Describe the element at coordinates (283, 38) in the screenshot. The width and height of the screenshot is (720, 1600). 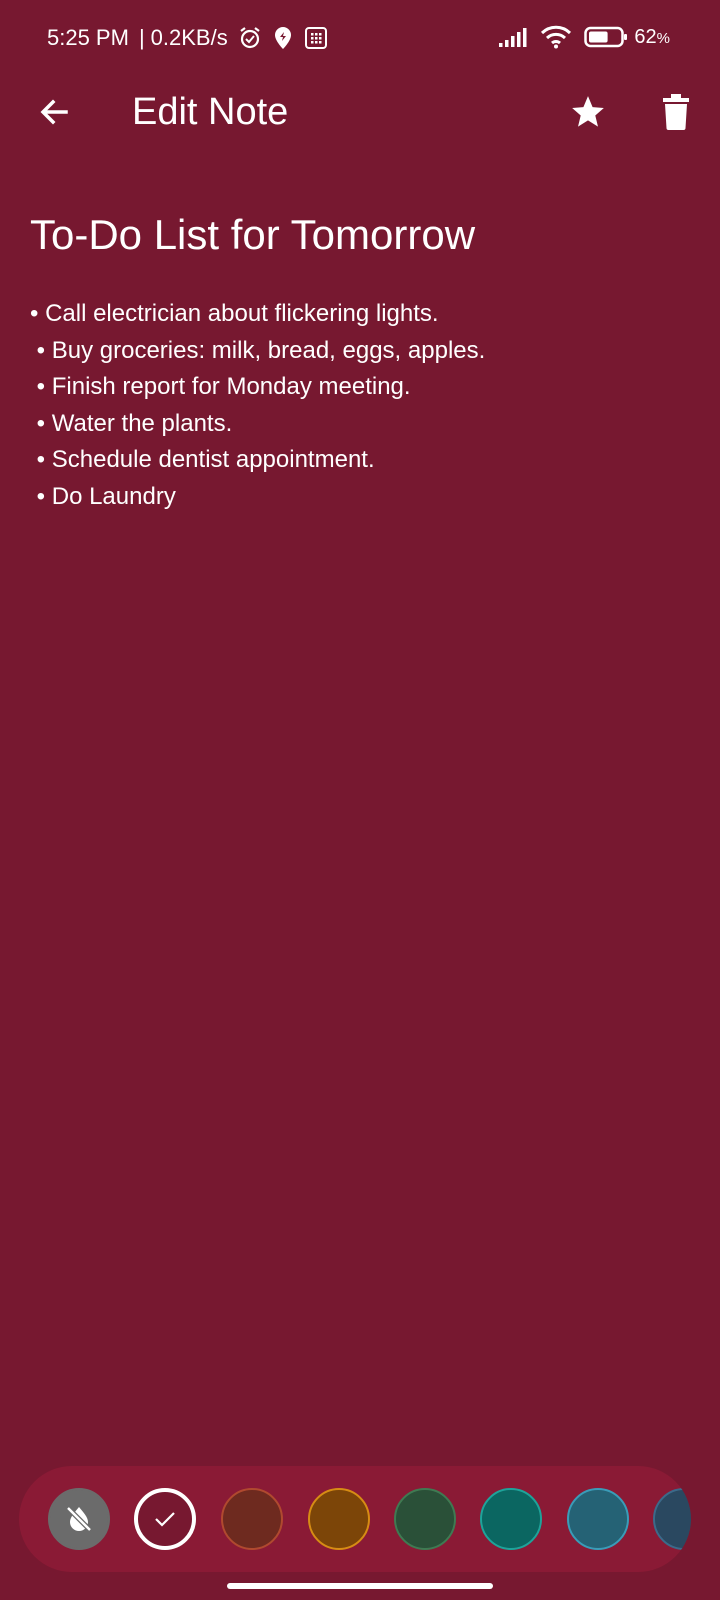
I see `location-icon` at that location.